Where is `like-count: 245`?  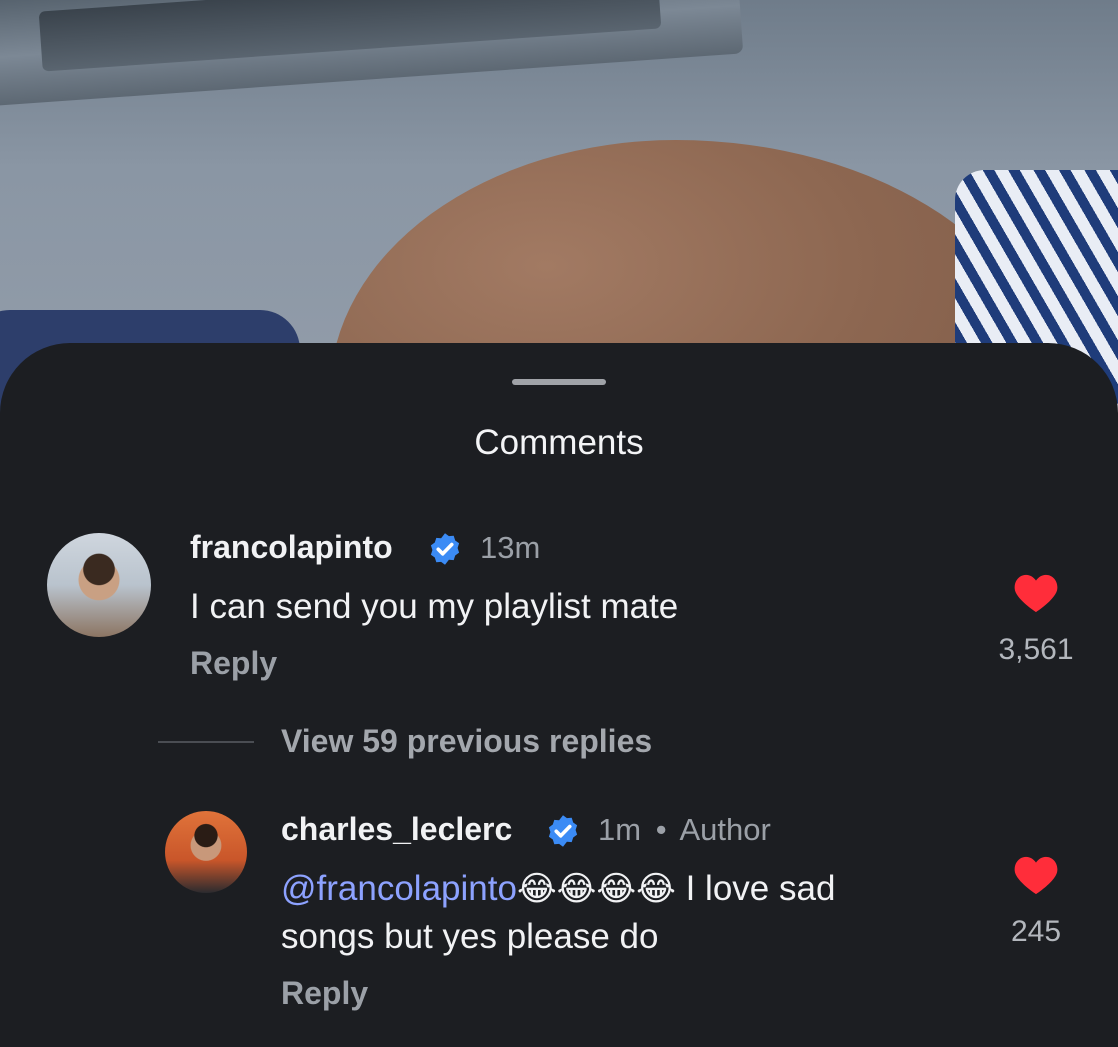 like-count: 245 is located at coordinates (1036, 931).